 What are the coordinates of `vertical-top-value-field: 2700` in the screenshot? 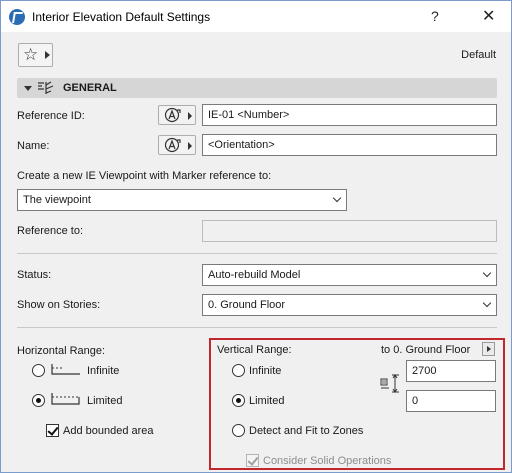 It's located at (451, 371).